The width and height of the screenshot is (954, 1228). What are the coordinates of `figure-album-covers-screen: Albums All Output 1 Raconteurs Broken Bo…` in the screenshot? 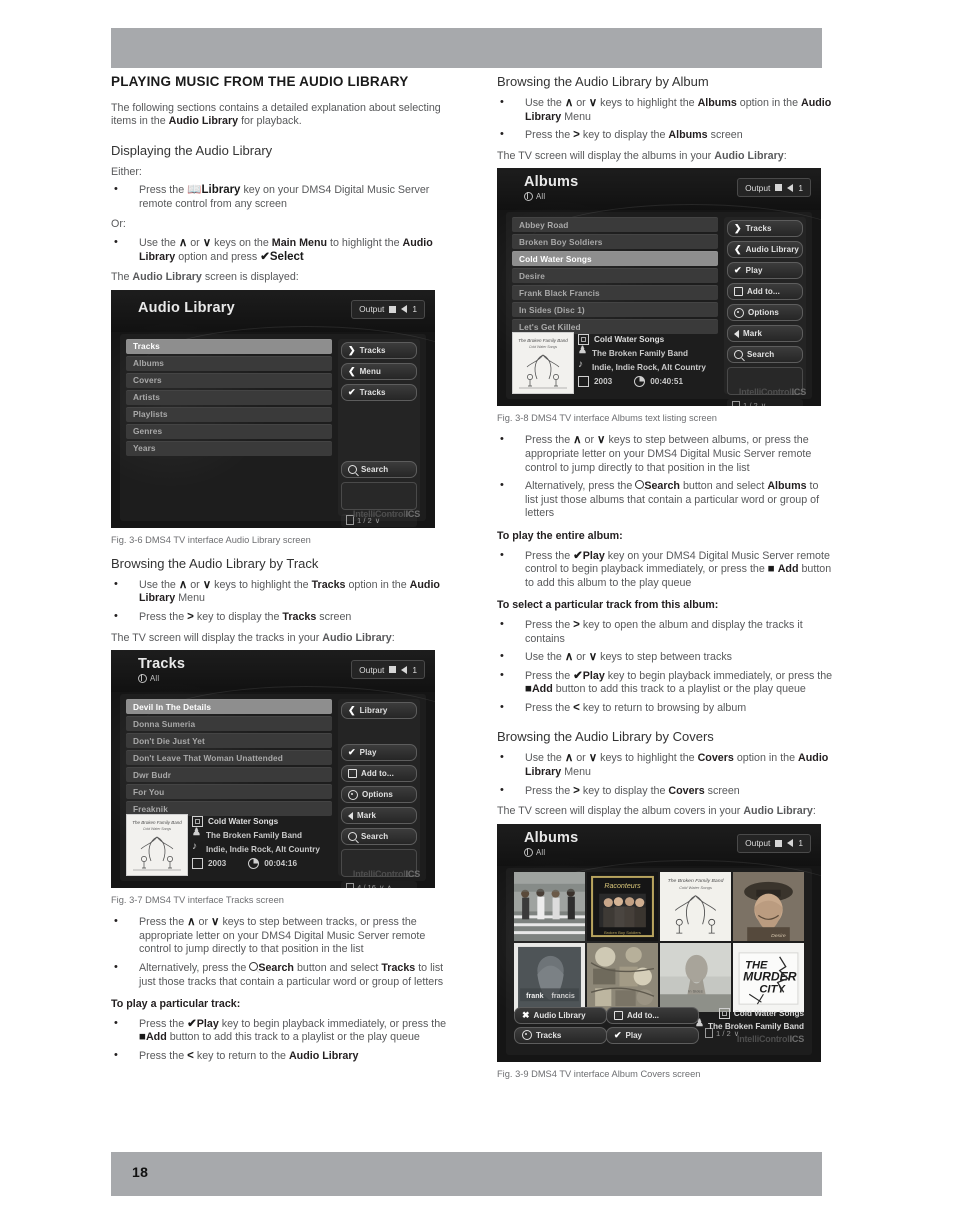 It's located at (659, 942).